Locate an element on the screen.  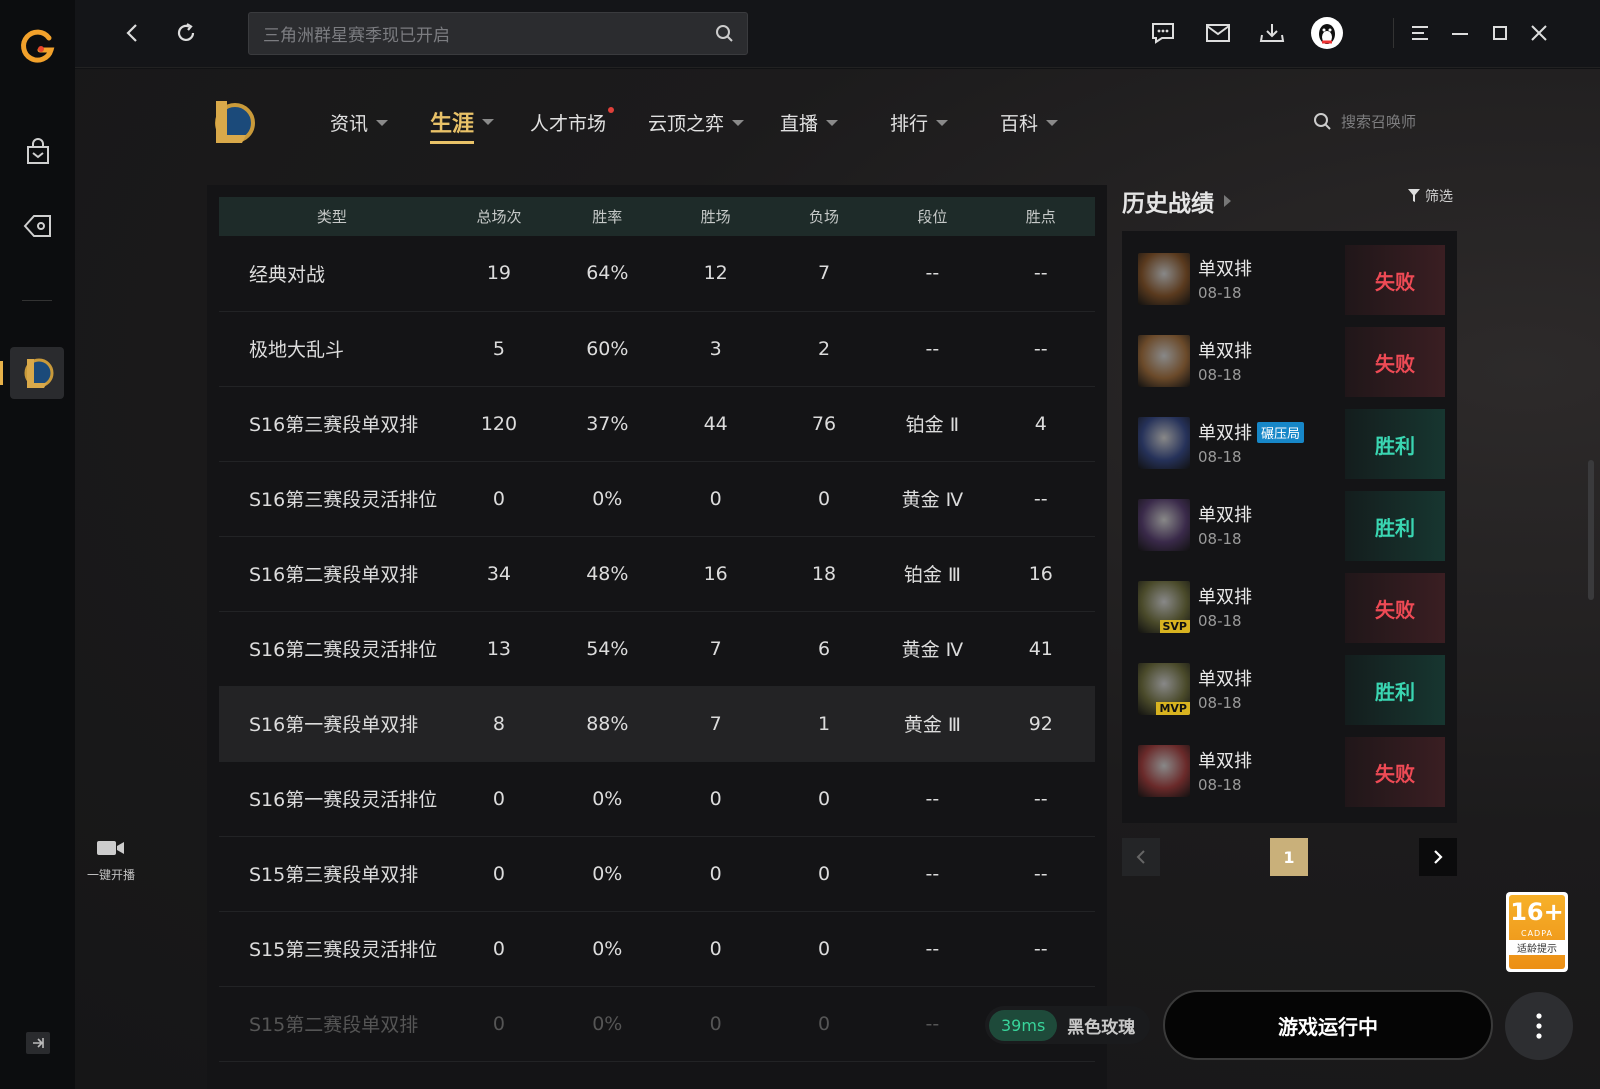
stats-row: S16第三赛段单双排 120 37% 44 76 铂金 Ⅱ4 is located at coordinates (657, 424).